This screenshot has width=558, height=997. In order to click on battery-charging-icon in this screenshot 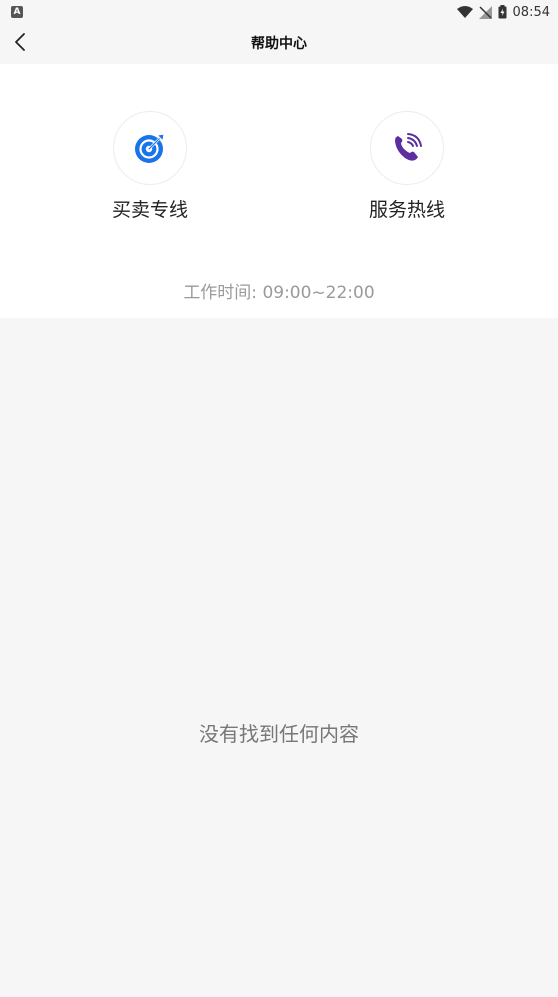, I will do `click(502, 12)`.